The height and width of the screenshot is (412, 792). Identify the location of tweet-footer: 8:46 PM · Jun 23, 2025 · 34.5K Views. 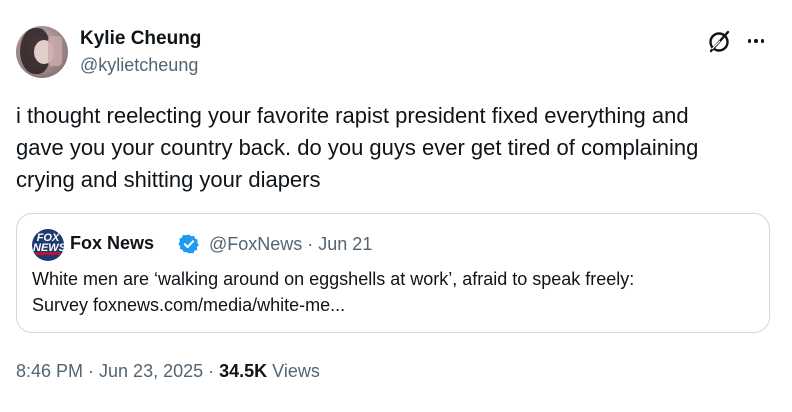
(168, 371).